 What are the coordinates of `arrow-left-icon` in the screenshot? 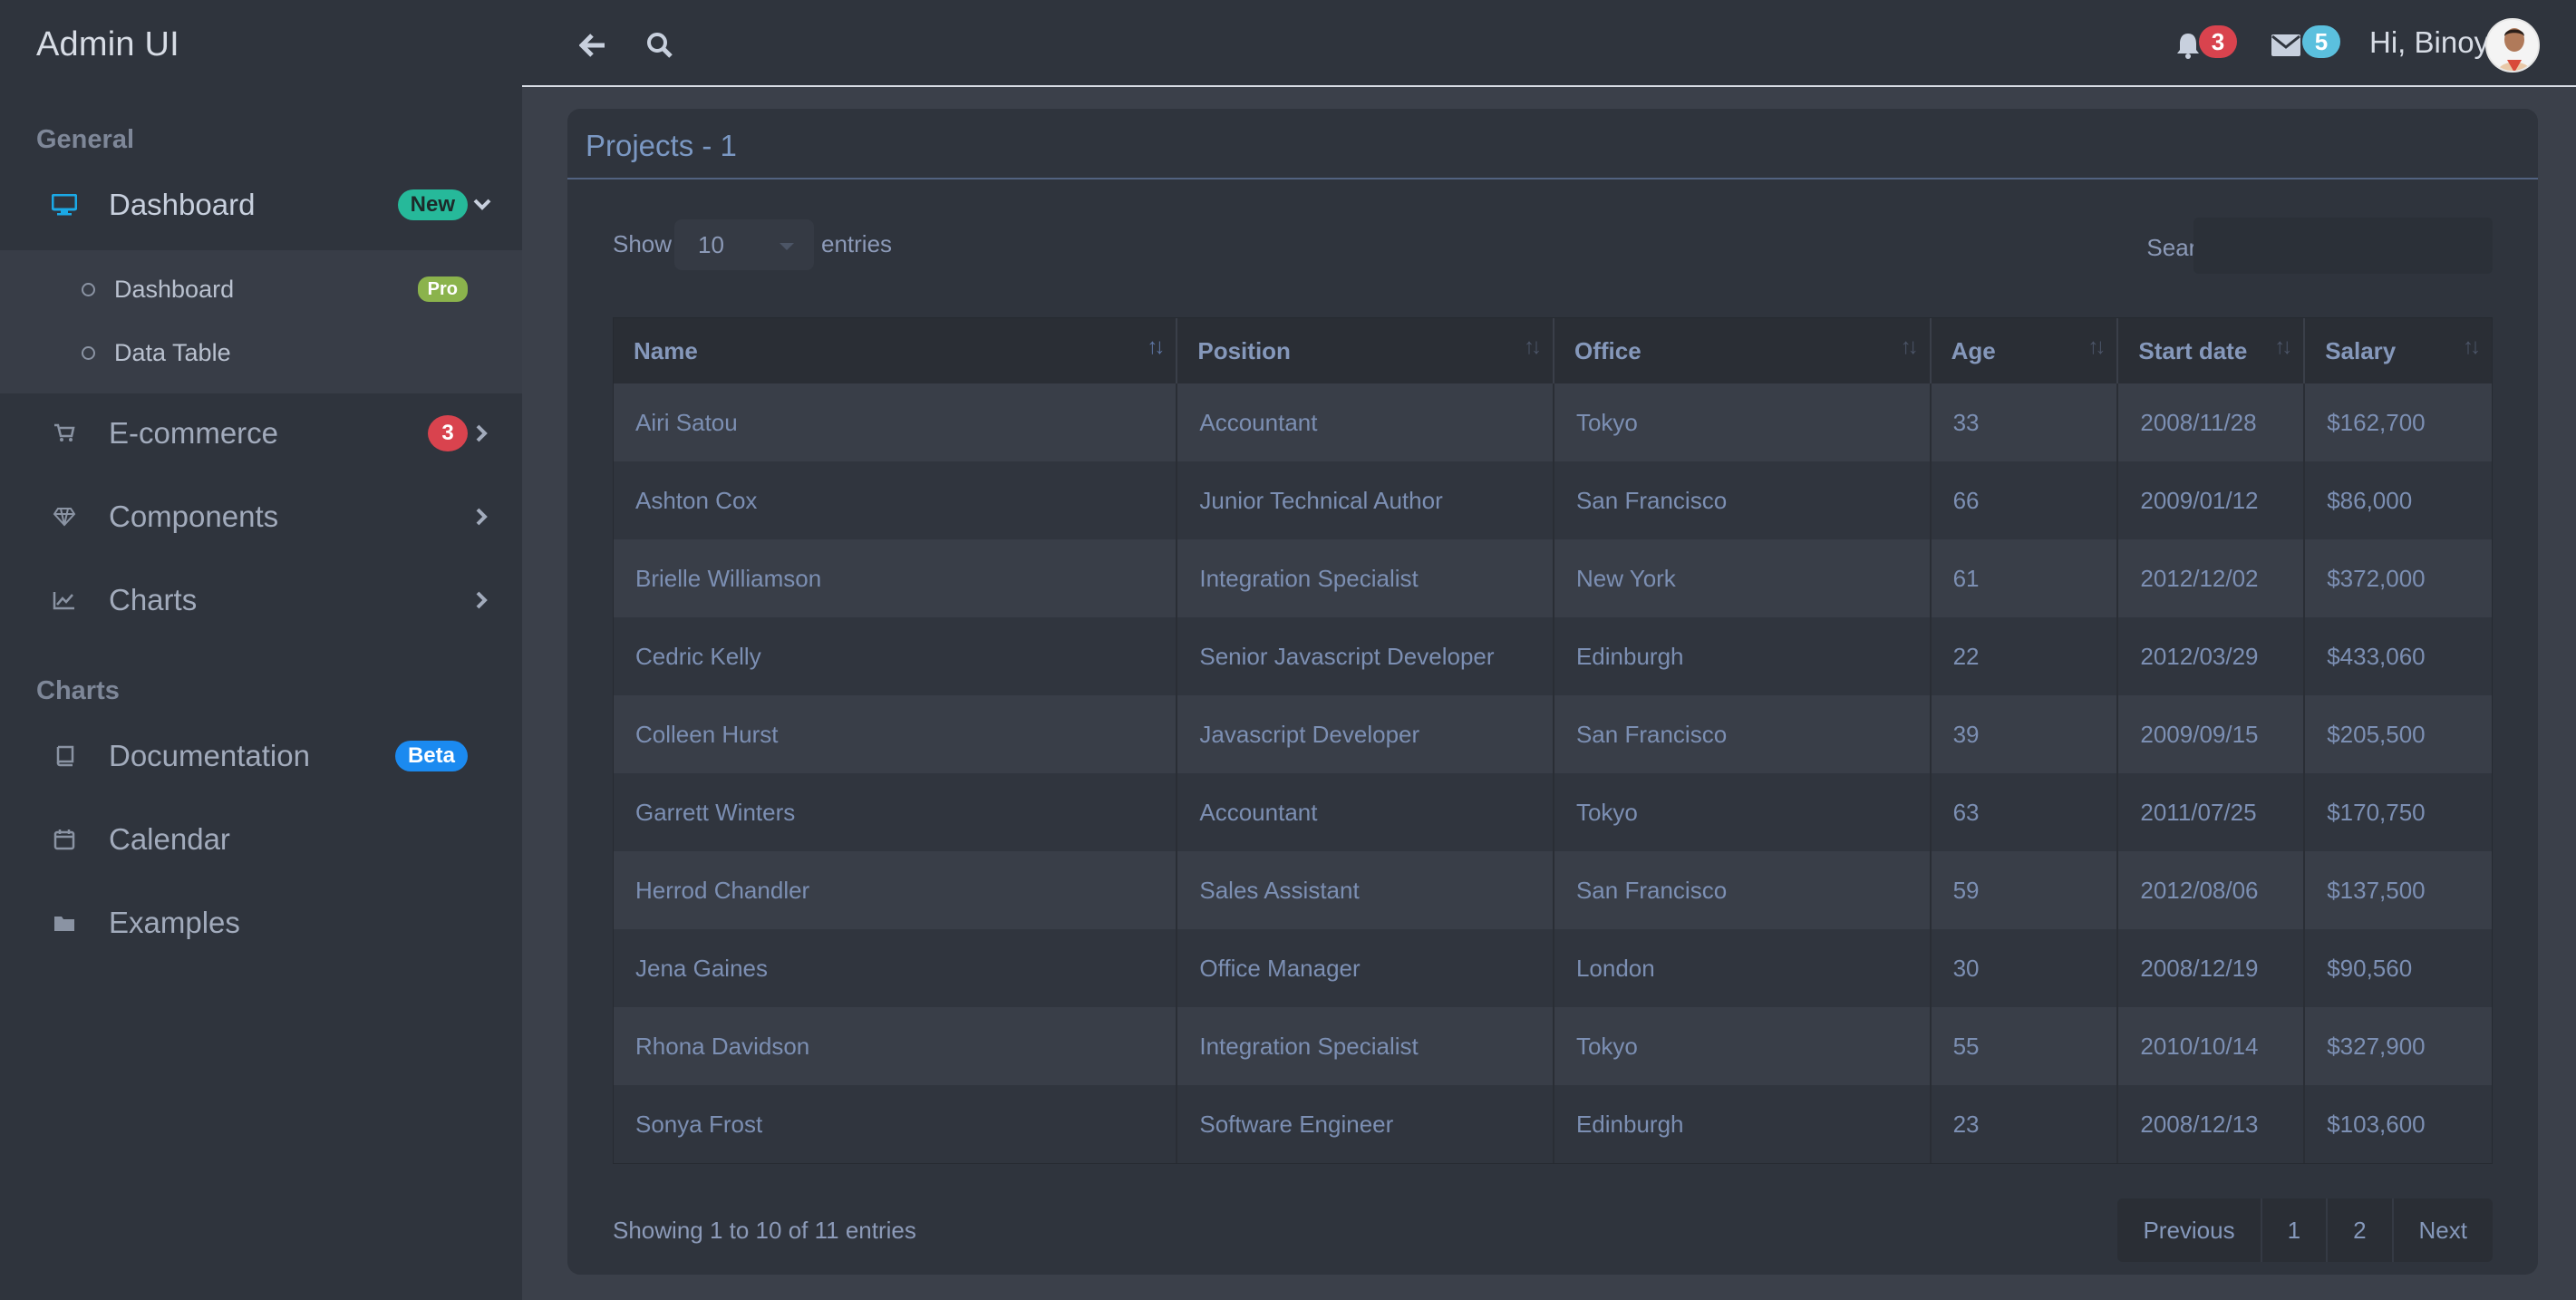 It's located at (593, 45).